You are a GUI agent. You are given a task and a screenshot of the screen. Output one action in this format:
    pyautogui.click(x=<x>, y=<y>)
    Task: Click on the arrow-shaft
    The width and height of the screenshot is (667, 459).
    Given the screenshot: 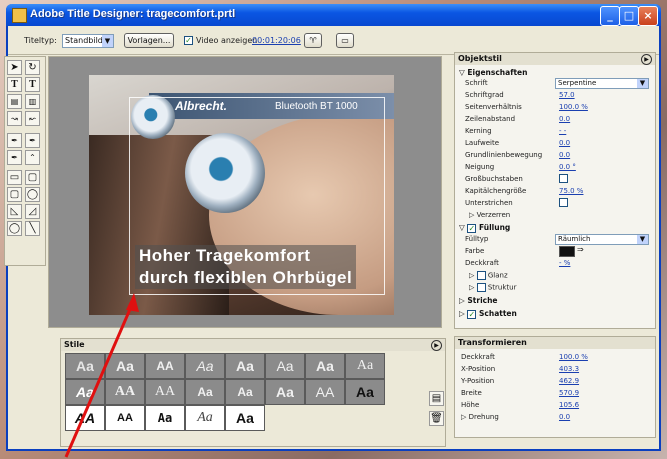 What is the action you would take?
    pyautogui.click(x=100, y=378)
    